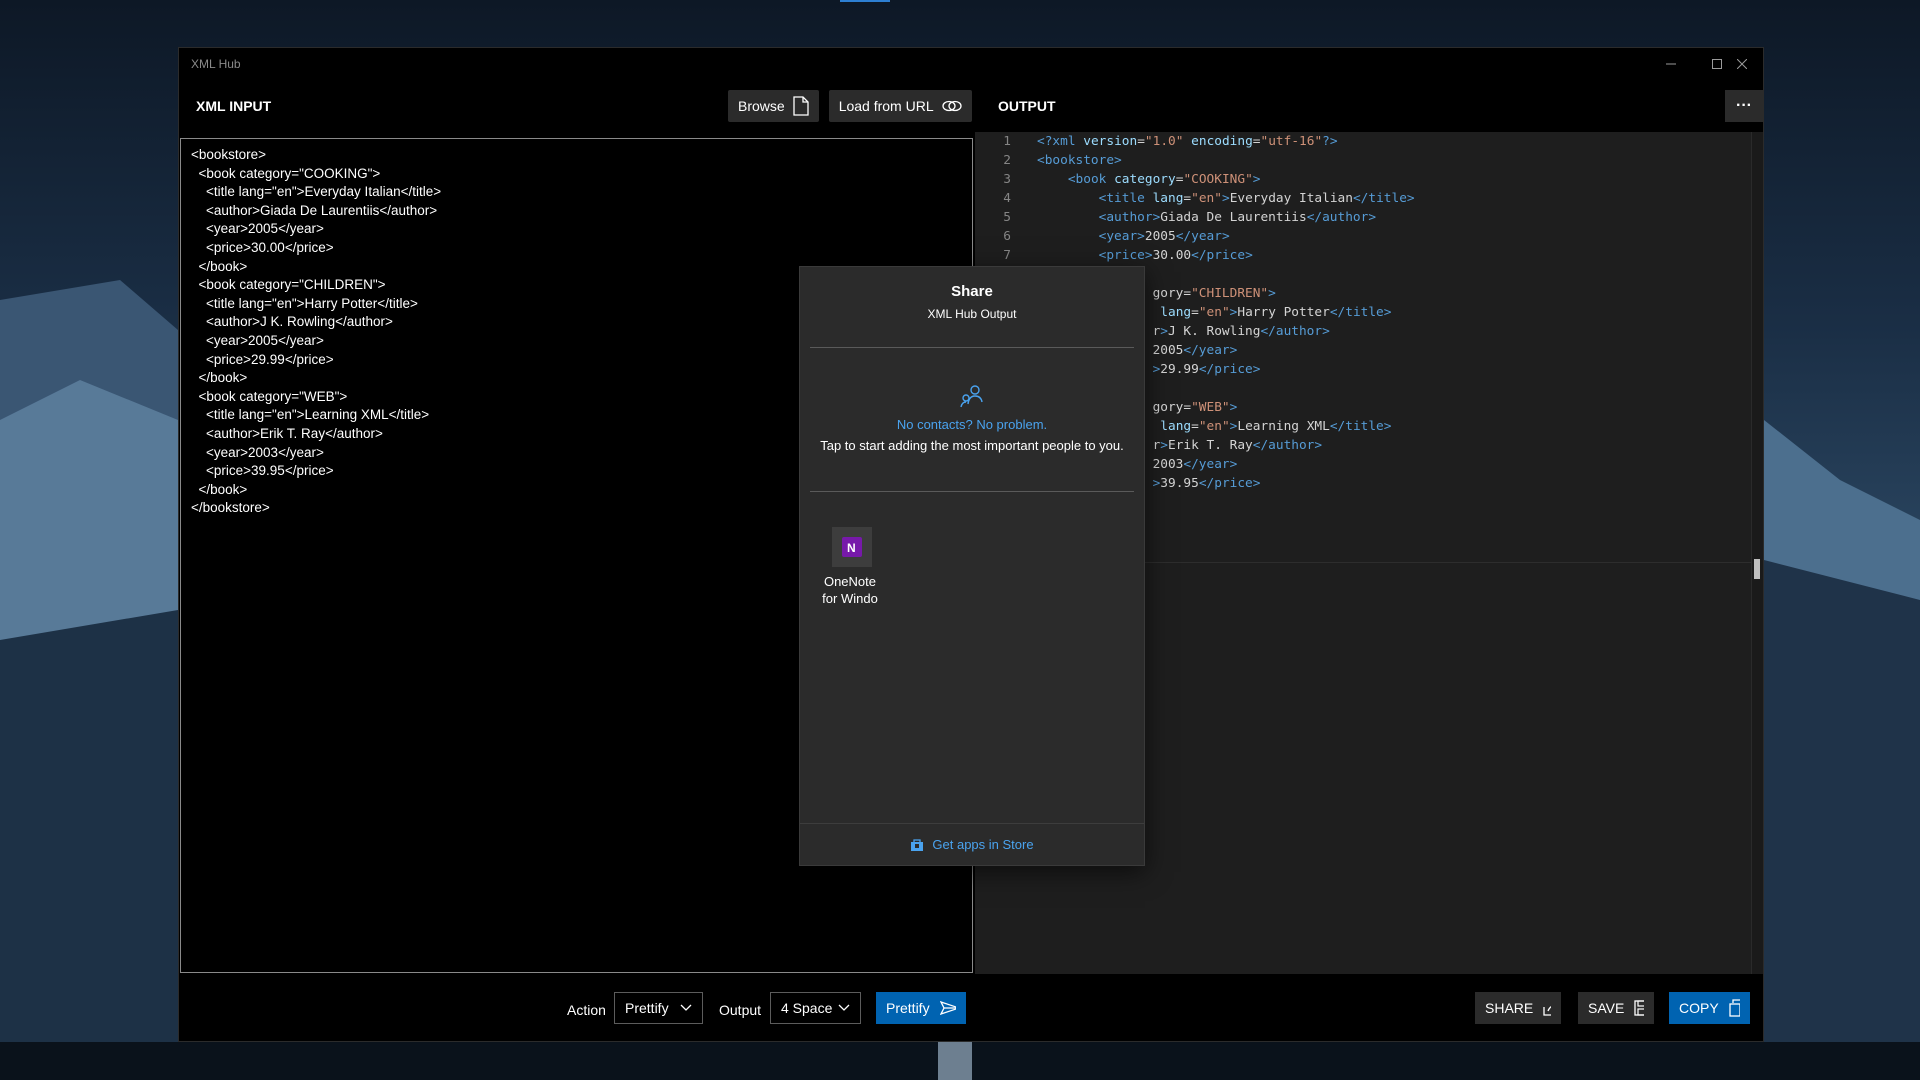  I want to click on copy-button: COPY, so click(1709, 1008).